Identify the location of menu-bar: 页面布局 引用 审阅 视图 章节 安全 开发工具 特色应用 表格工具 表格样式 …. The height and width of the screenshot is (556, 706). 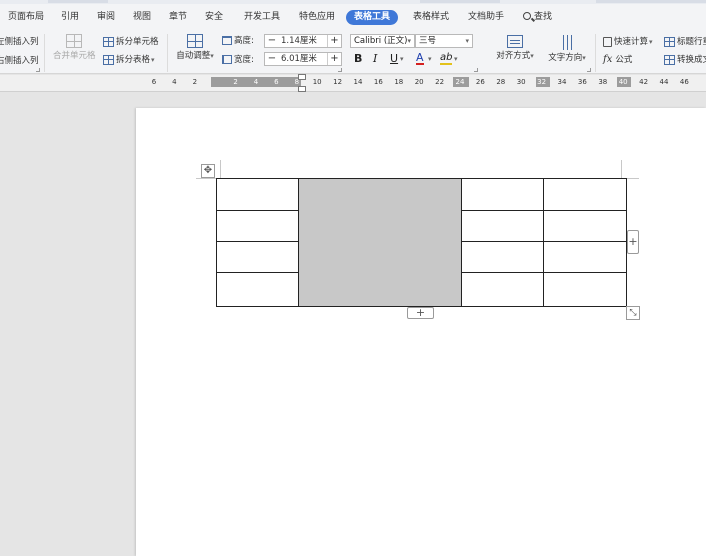
(353, 17).